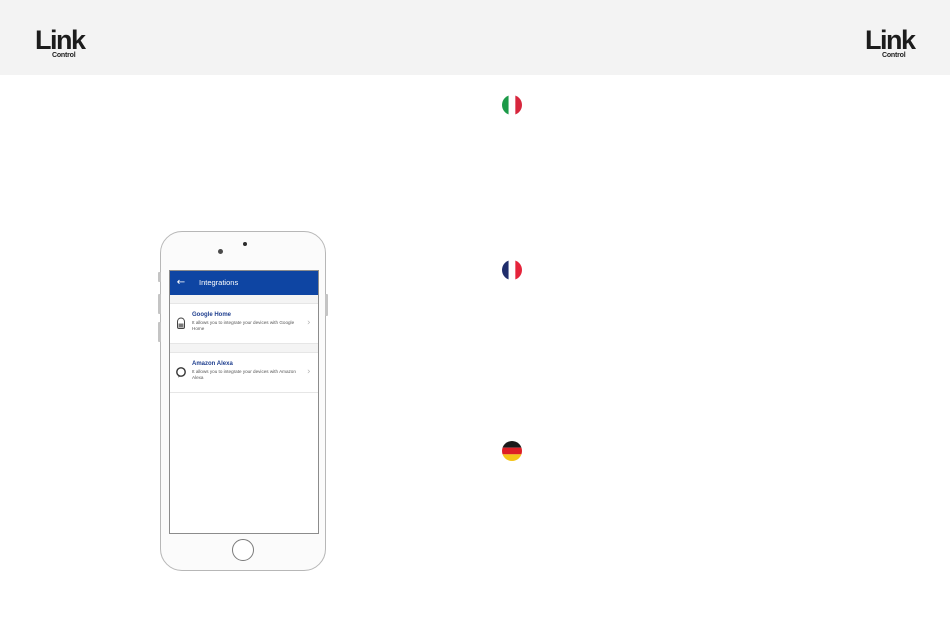 This screenshot has height=627, width=950. I want to click on arrow-left-icon: ←, so click(181, 283).